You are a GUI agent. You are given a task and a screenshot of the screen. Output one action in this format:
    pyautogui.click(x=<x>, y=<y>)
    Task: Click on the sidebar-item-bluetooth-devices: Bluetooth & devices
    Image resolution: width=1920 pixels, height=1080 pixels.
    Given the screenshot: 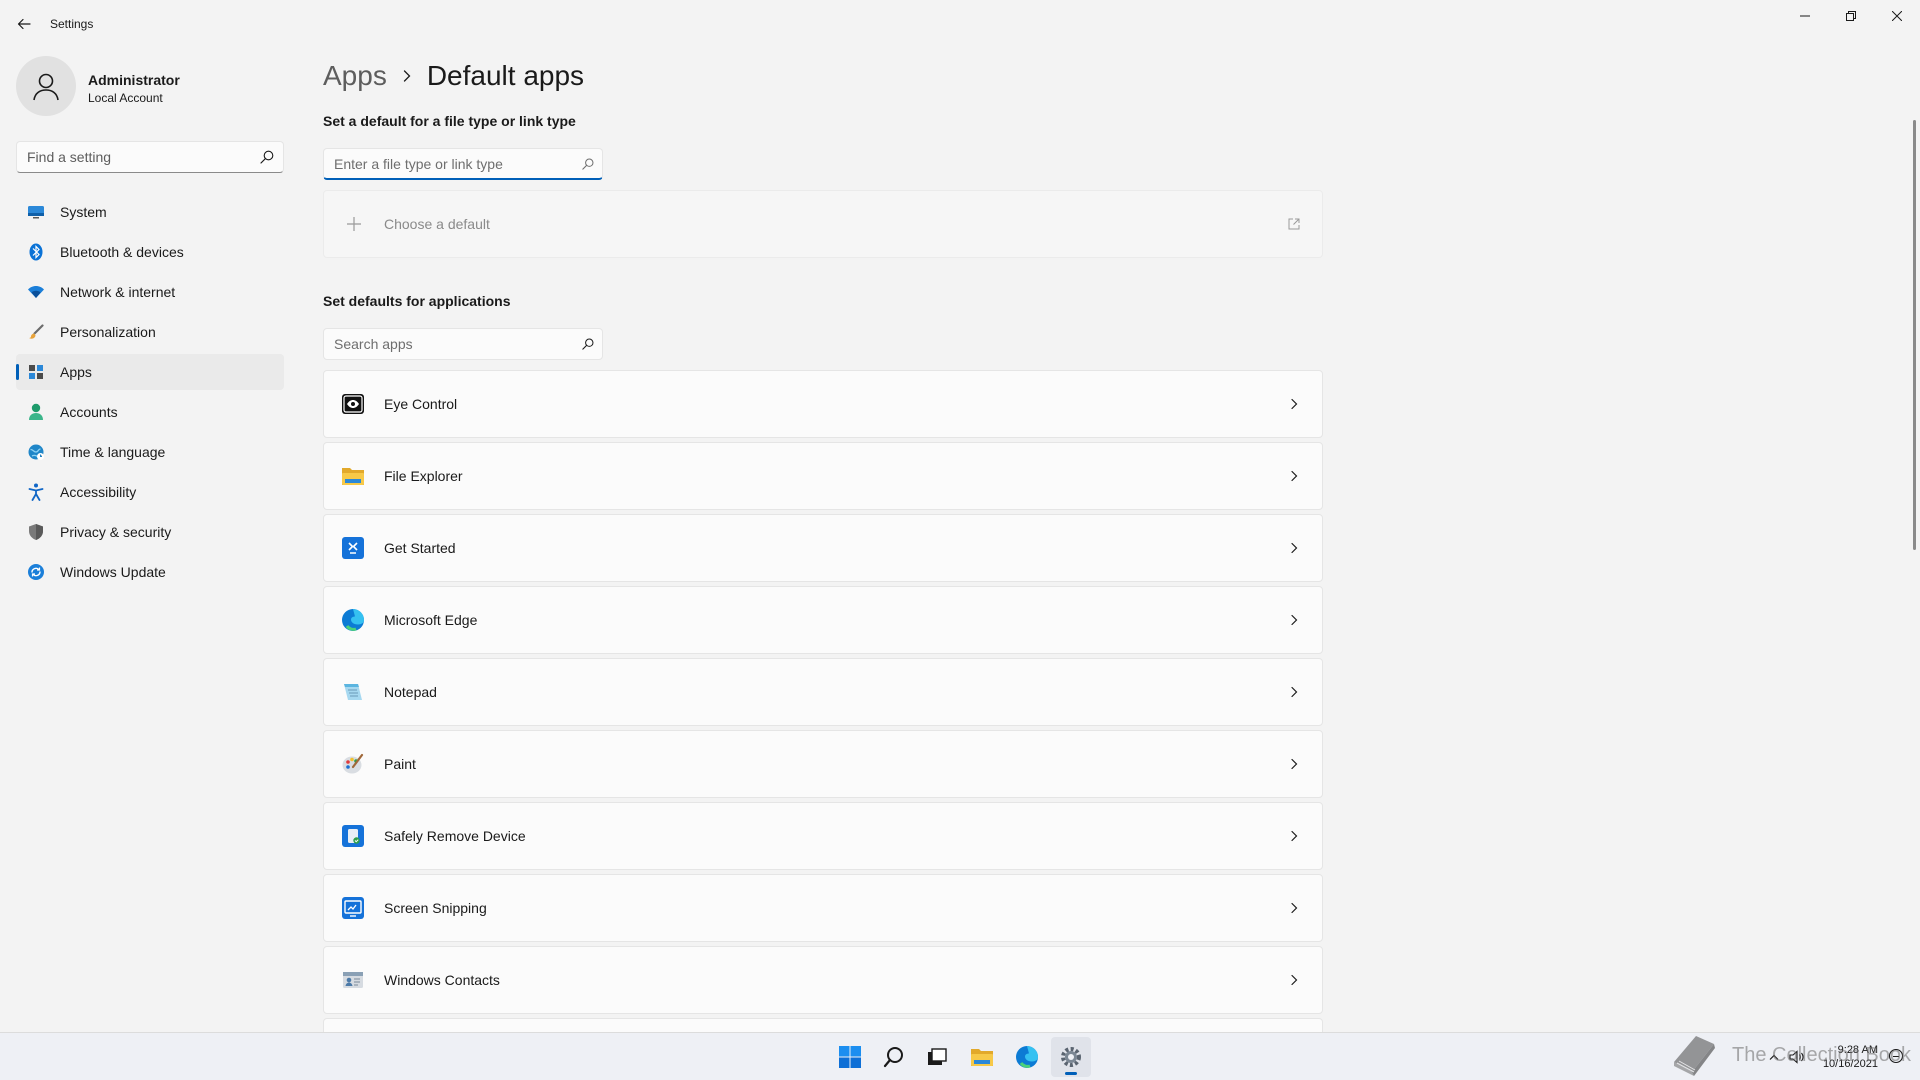 What is the action you would take?
    pyautogui.click(x=150, y=252)
    